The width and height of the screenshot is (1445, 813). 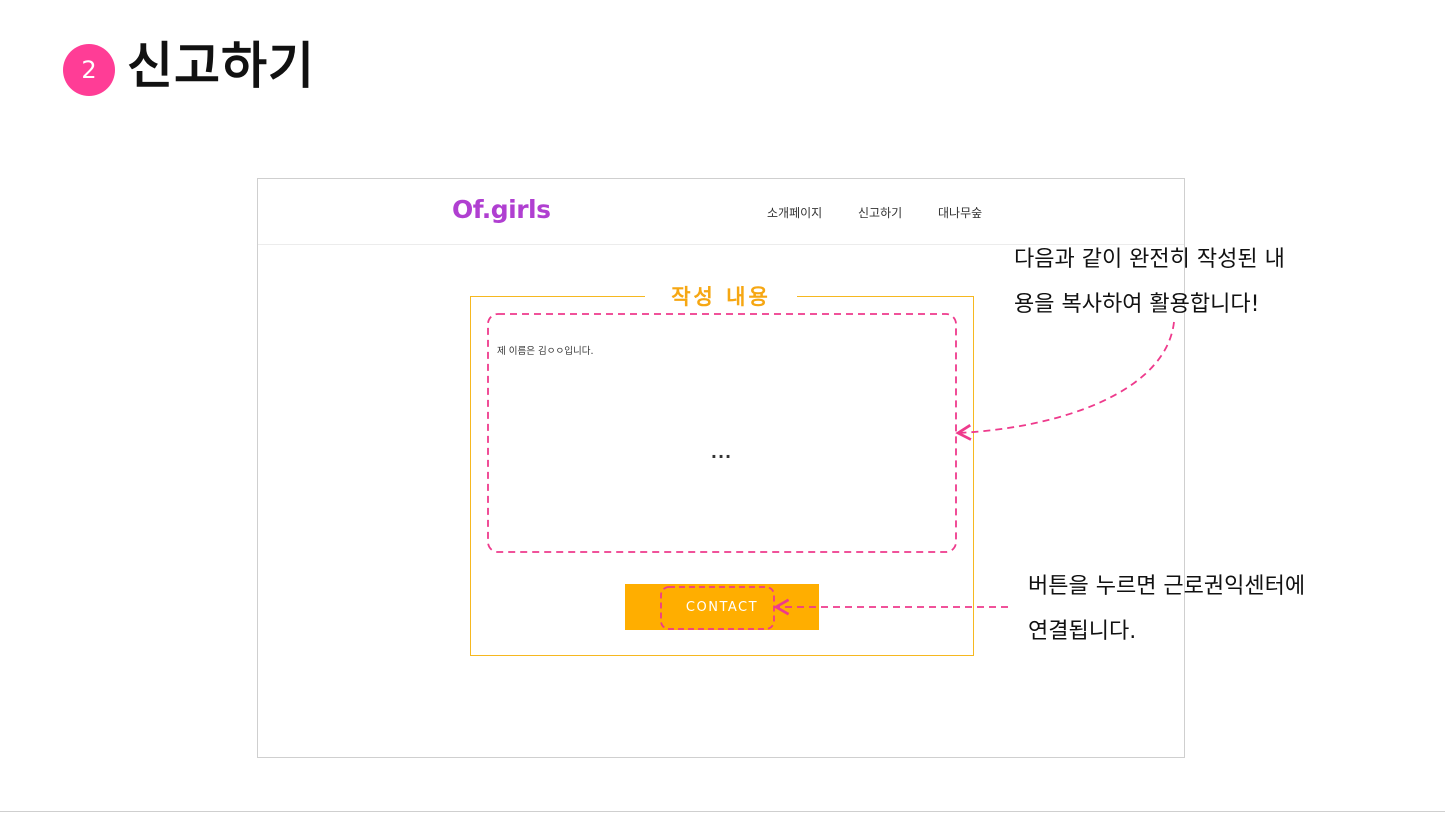 I want to click on button-annotation-line-2: 연결됩니다., so click(x=1082, y=631).